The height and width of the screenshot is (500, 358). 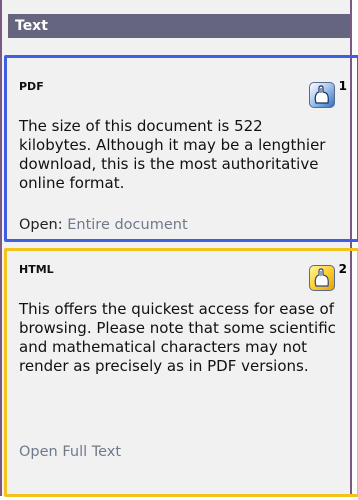 I want to click on html-badge-number: 2, so click(x=342, y=269).